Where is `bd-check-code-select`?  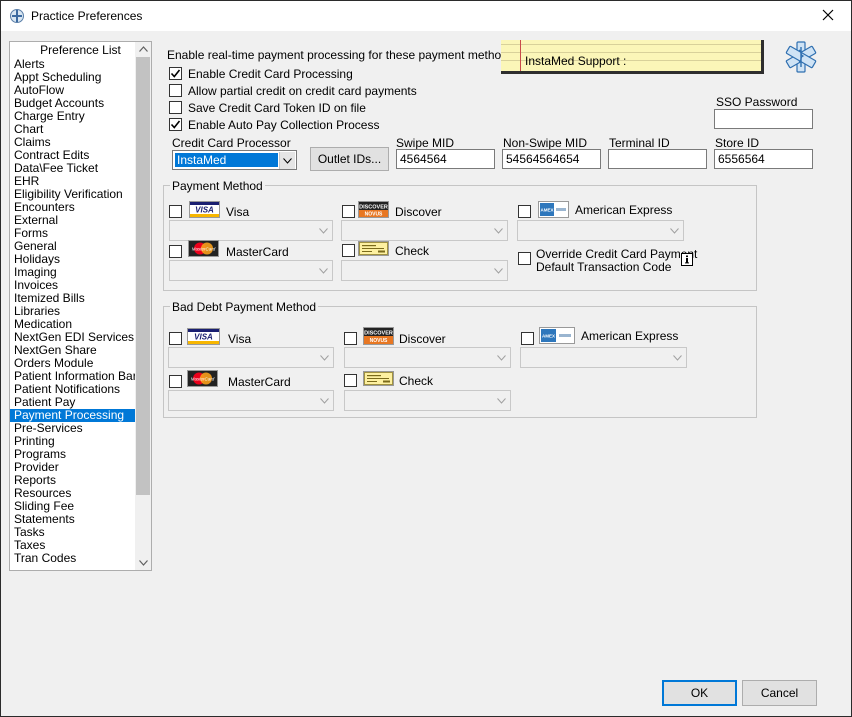
bd-check-code-select is located at coordinates (427, 400).